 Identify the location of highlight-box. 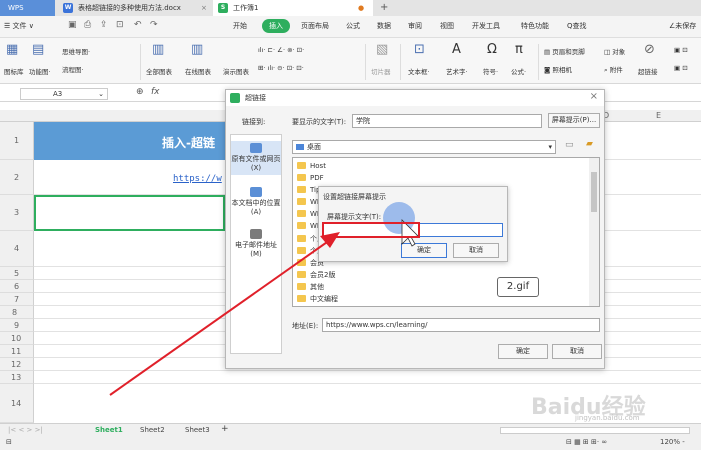
(371, 230).